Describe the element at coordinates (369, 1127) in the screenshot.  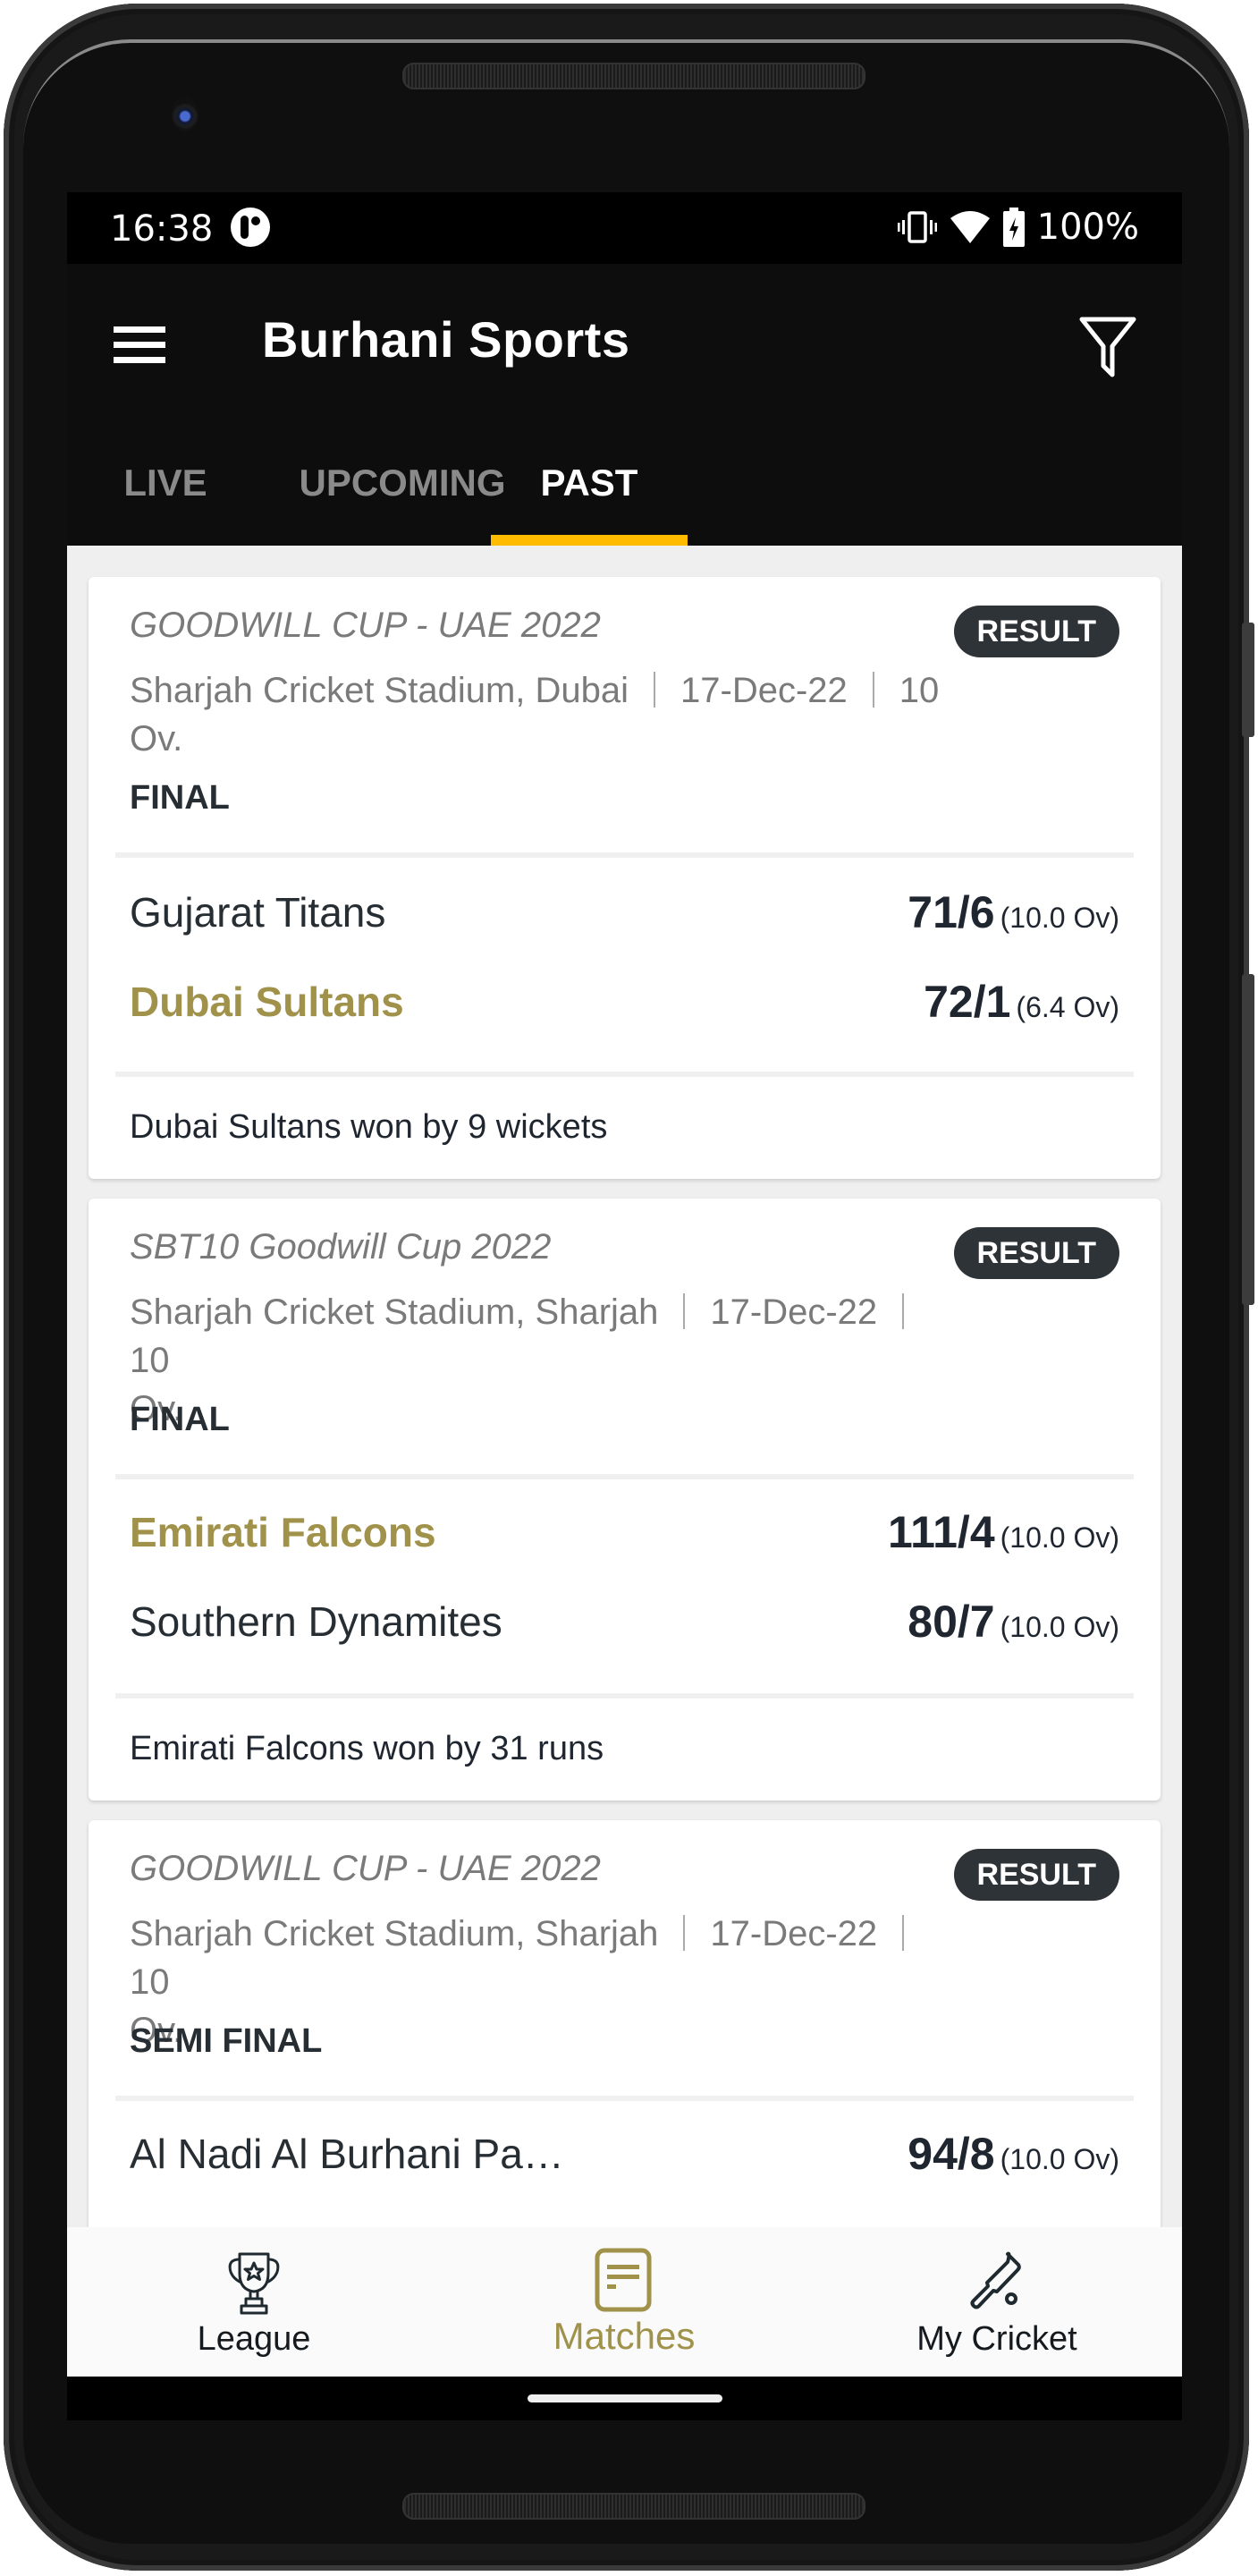
I see `match-result: Dubai Sultans won by 9 wickets` at that location.